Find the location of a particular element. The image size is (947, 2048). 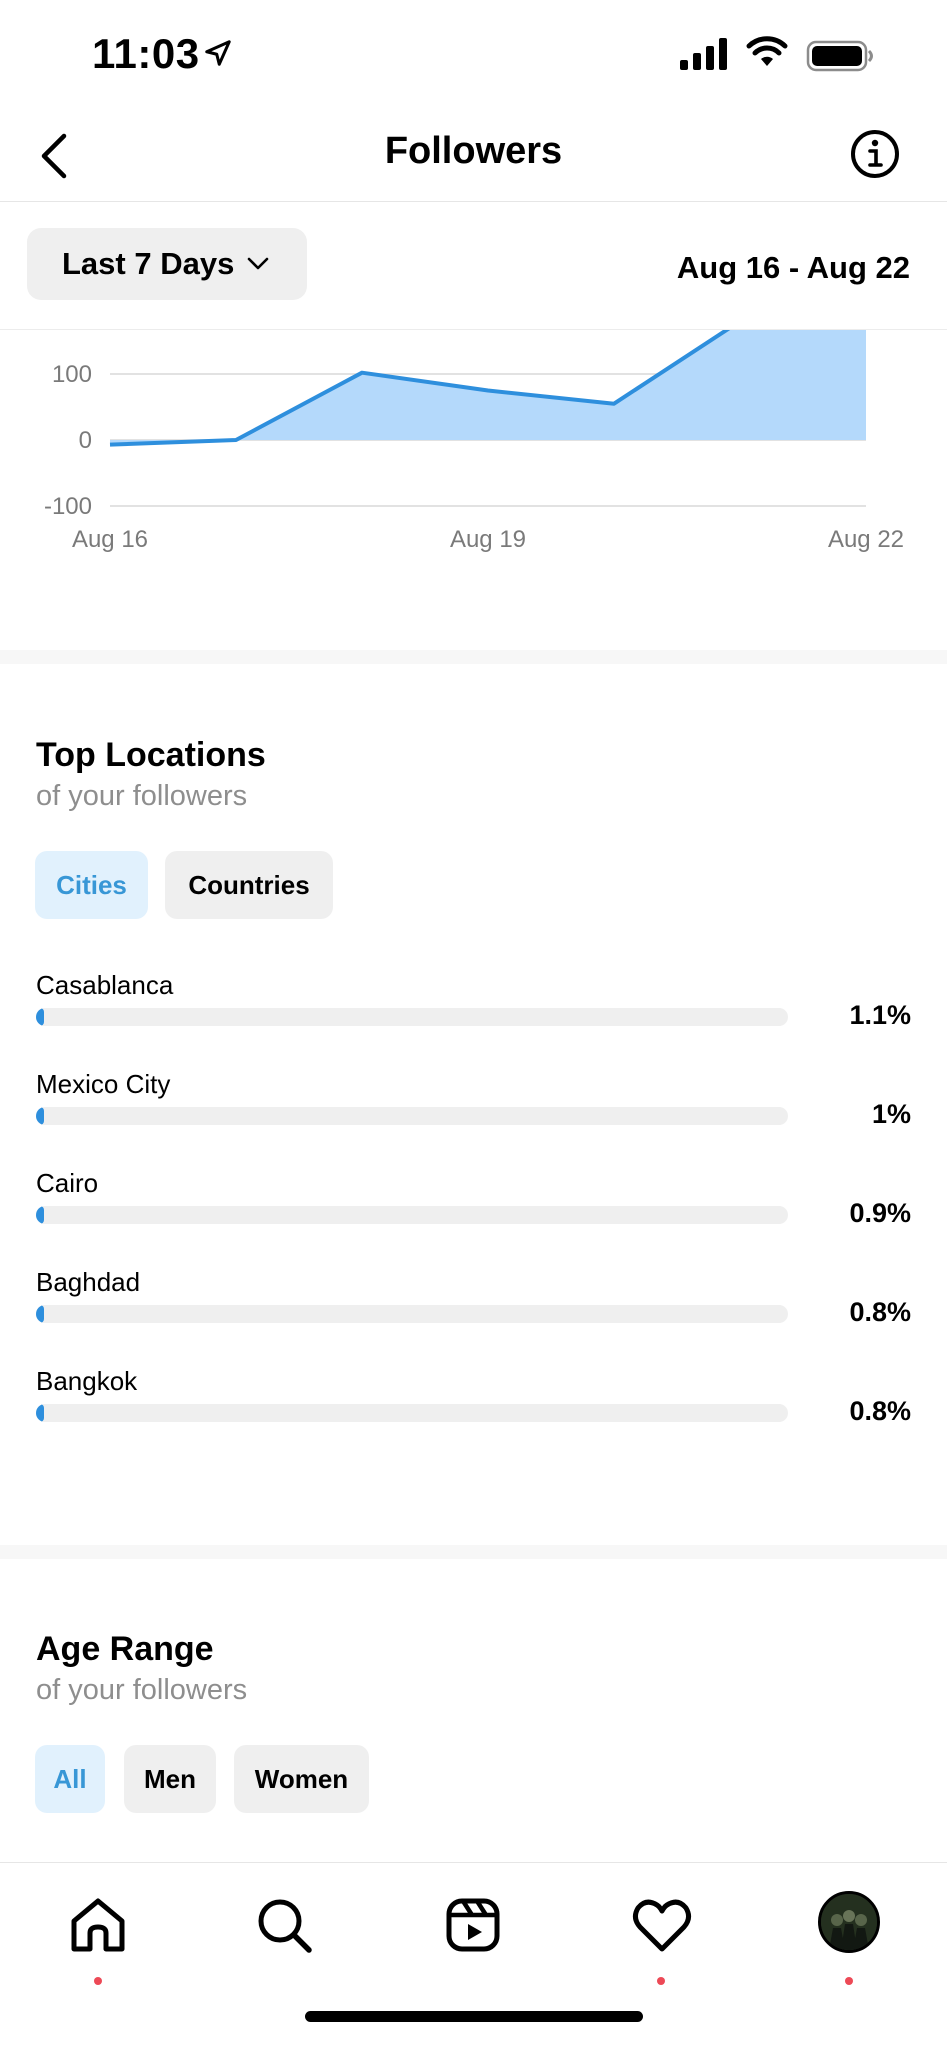

tab-all: All is located at coordinates (70, 1779).